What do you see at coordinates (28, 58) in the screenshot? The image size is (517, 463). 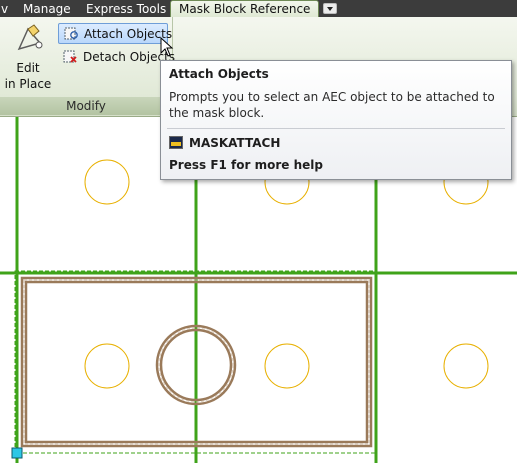 I see `edit-in-place-button: Edit in Place` at bounding box center [28, 58].